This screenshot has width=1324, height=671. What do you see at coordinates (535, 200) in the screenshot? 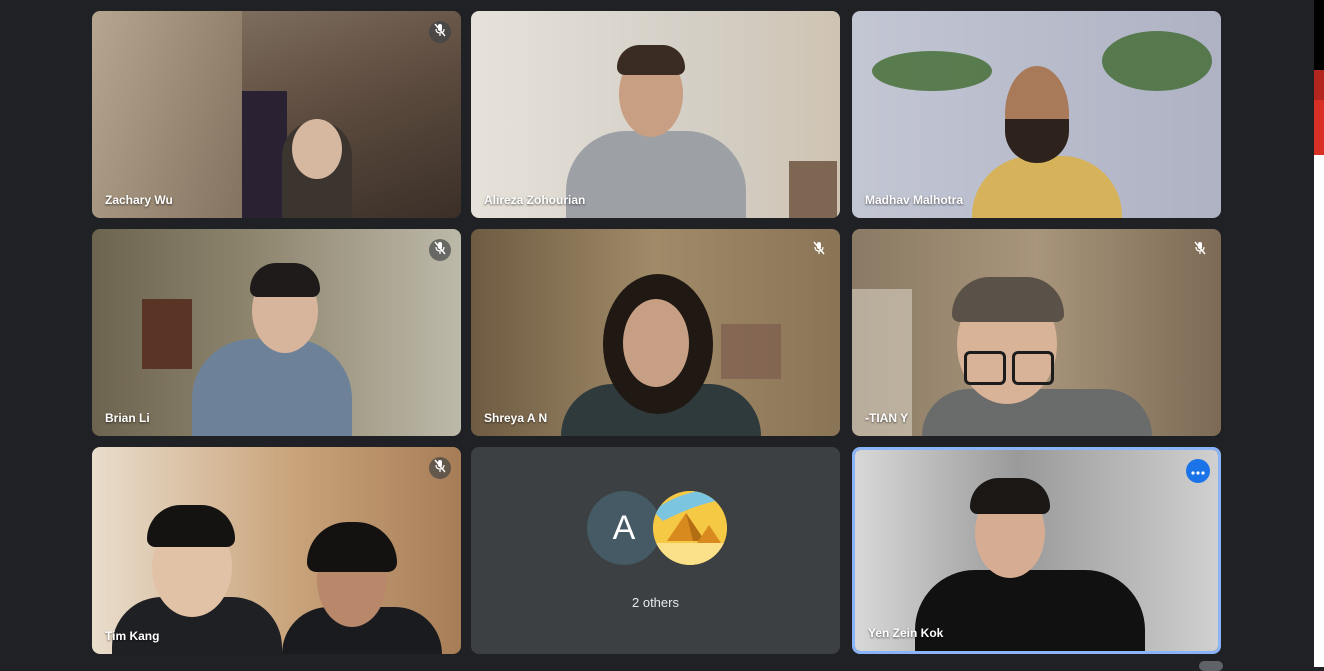
I see `participant-name: Alireza Zohourian` at bounding box center [535, 200].